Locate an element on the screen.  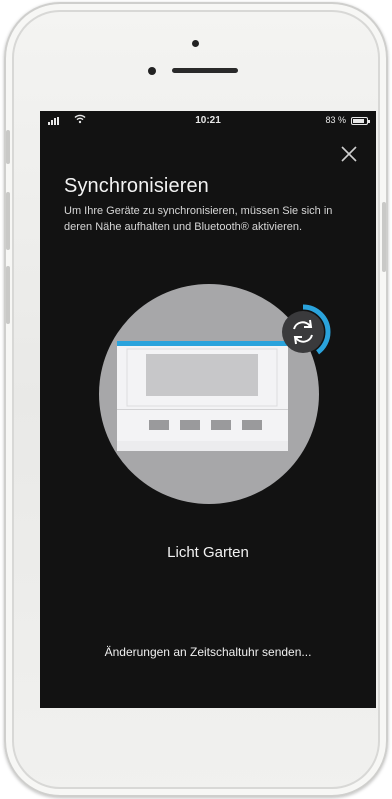
mute-switch is located at coordinates (8, 147).